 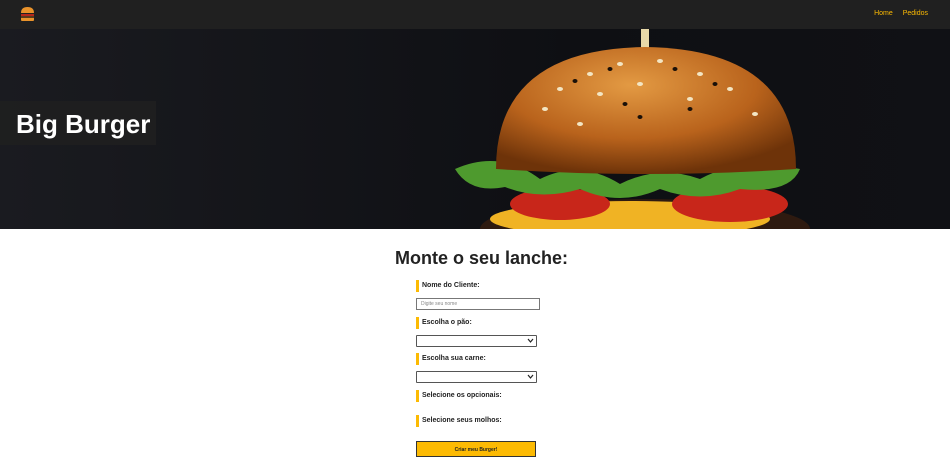 What do you see at coordinates (27, 14) in the screenshot?
I see `burger-logo-icon` at bounding box center [27, 14].